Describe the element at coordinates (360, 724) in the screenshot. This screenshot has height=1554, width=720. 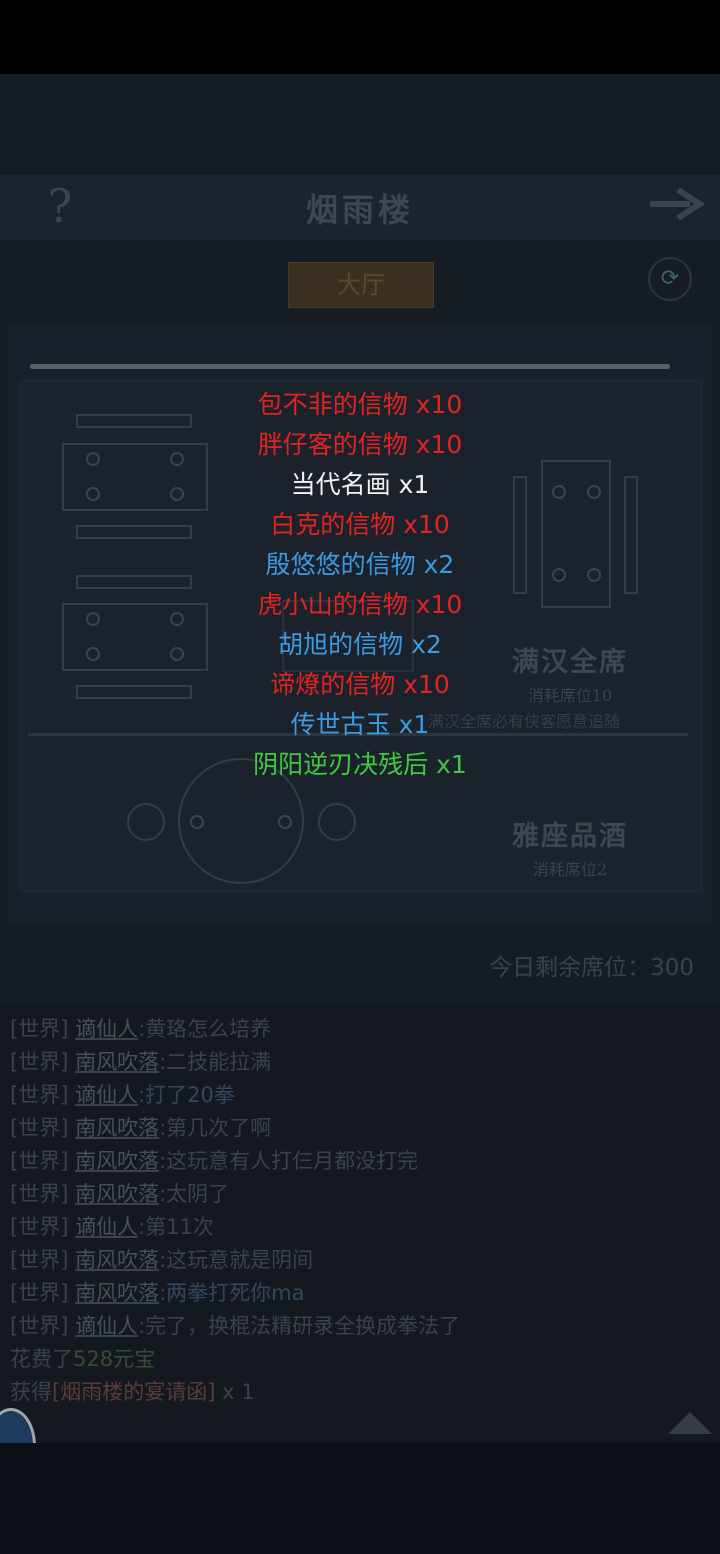
I see `reward-item: 传世古玉 x1` at that location.